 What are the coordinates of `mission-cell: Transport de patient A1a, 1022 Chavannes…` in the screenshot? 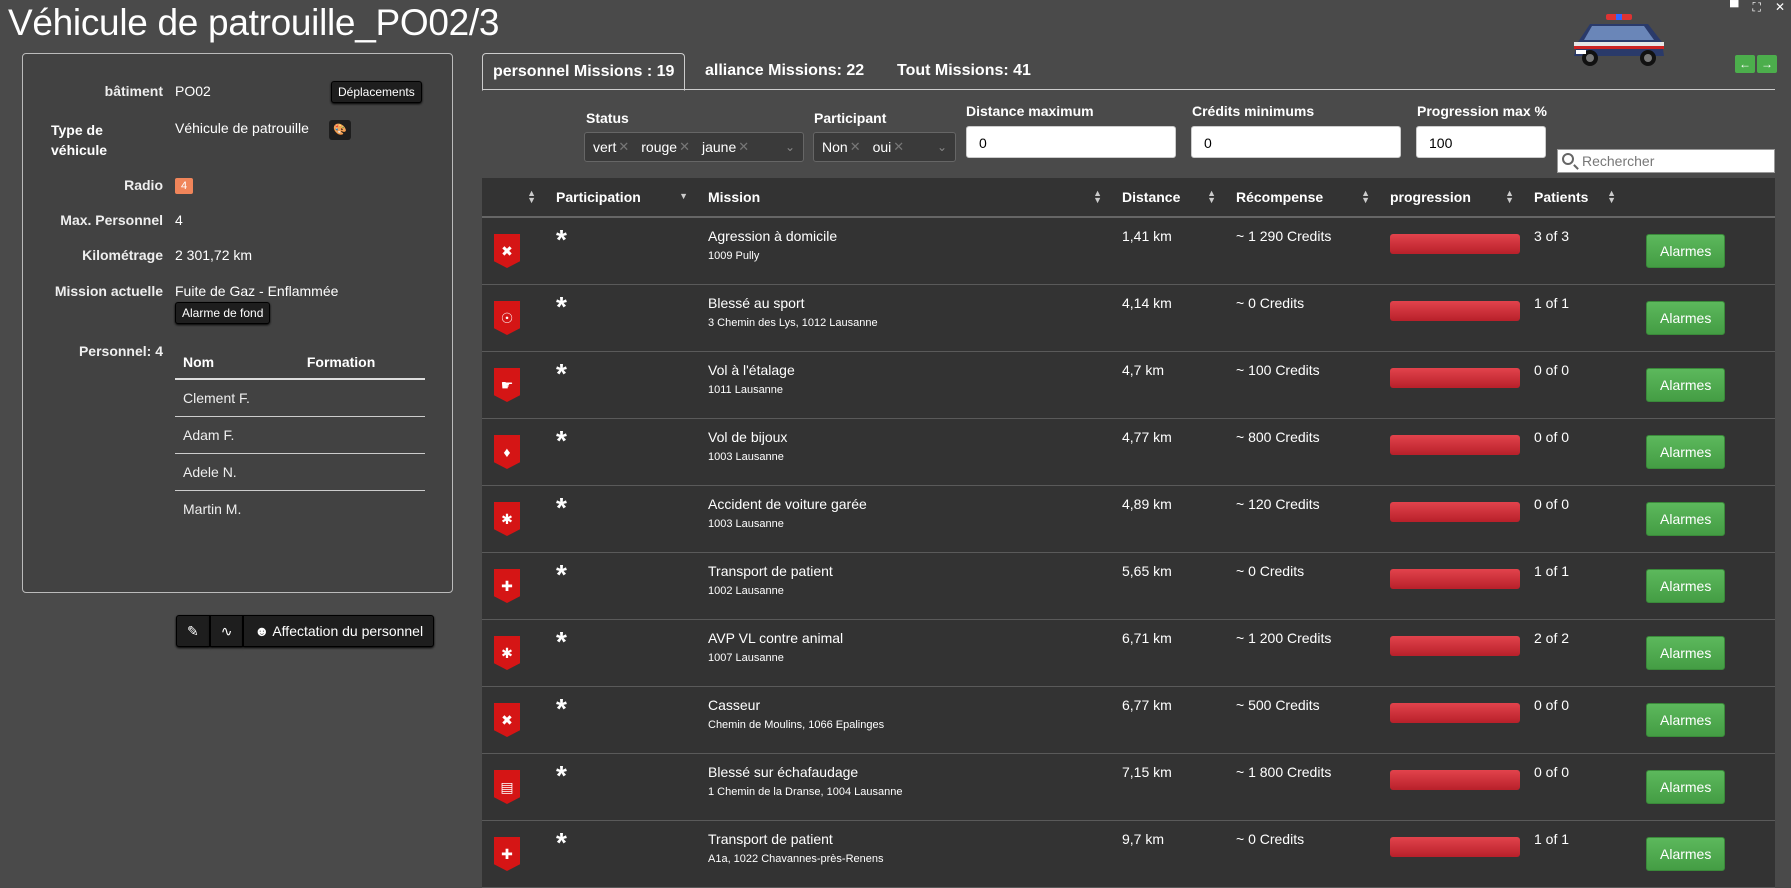 It's located at (907, 854).